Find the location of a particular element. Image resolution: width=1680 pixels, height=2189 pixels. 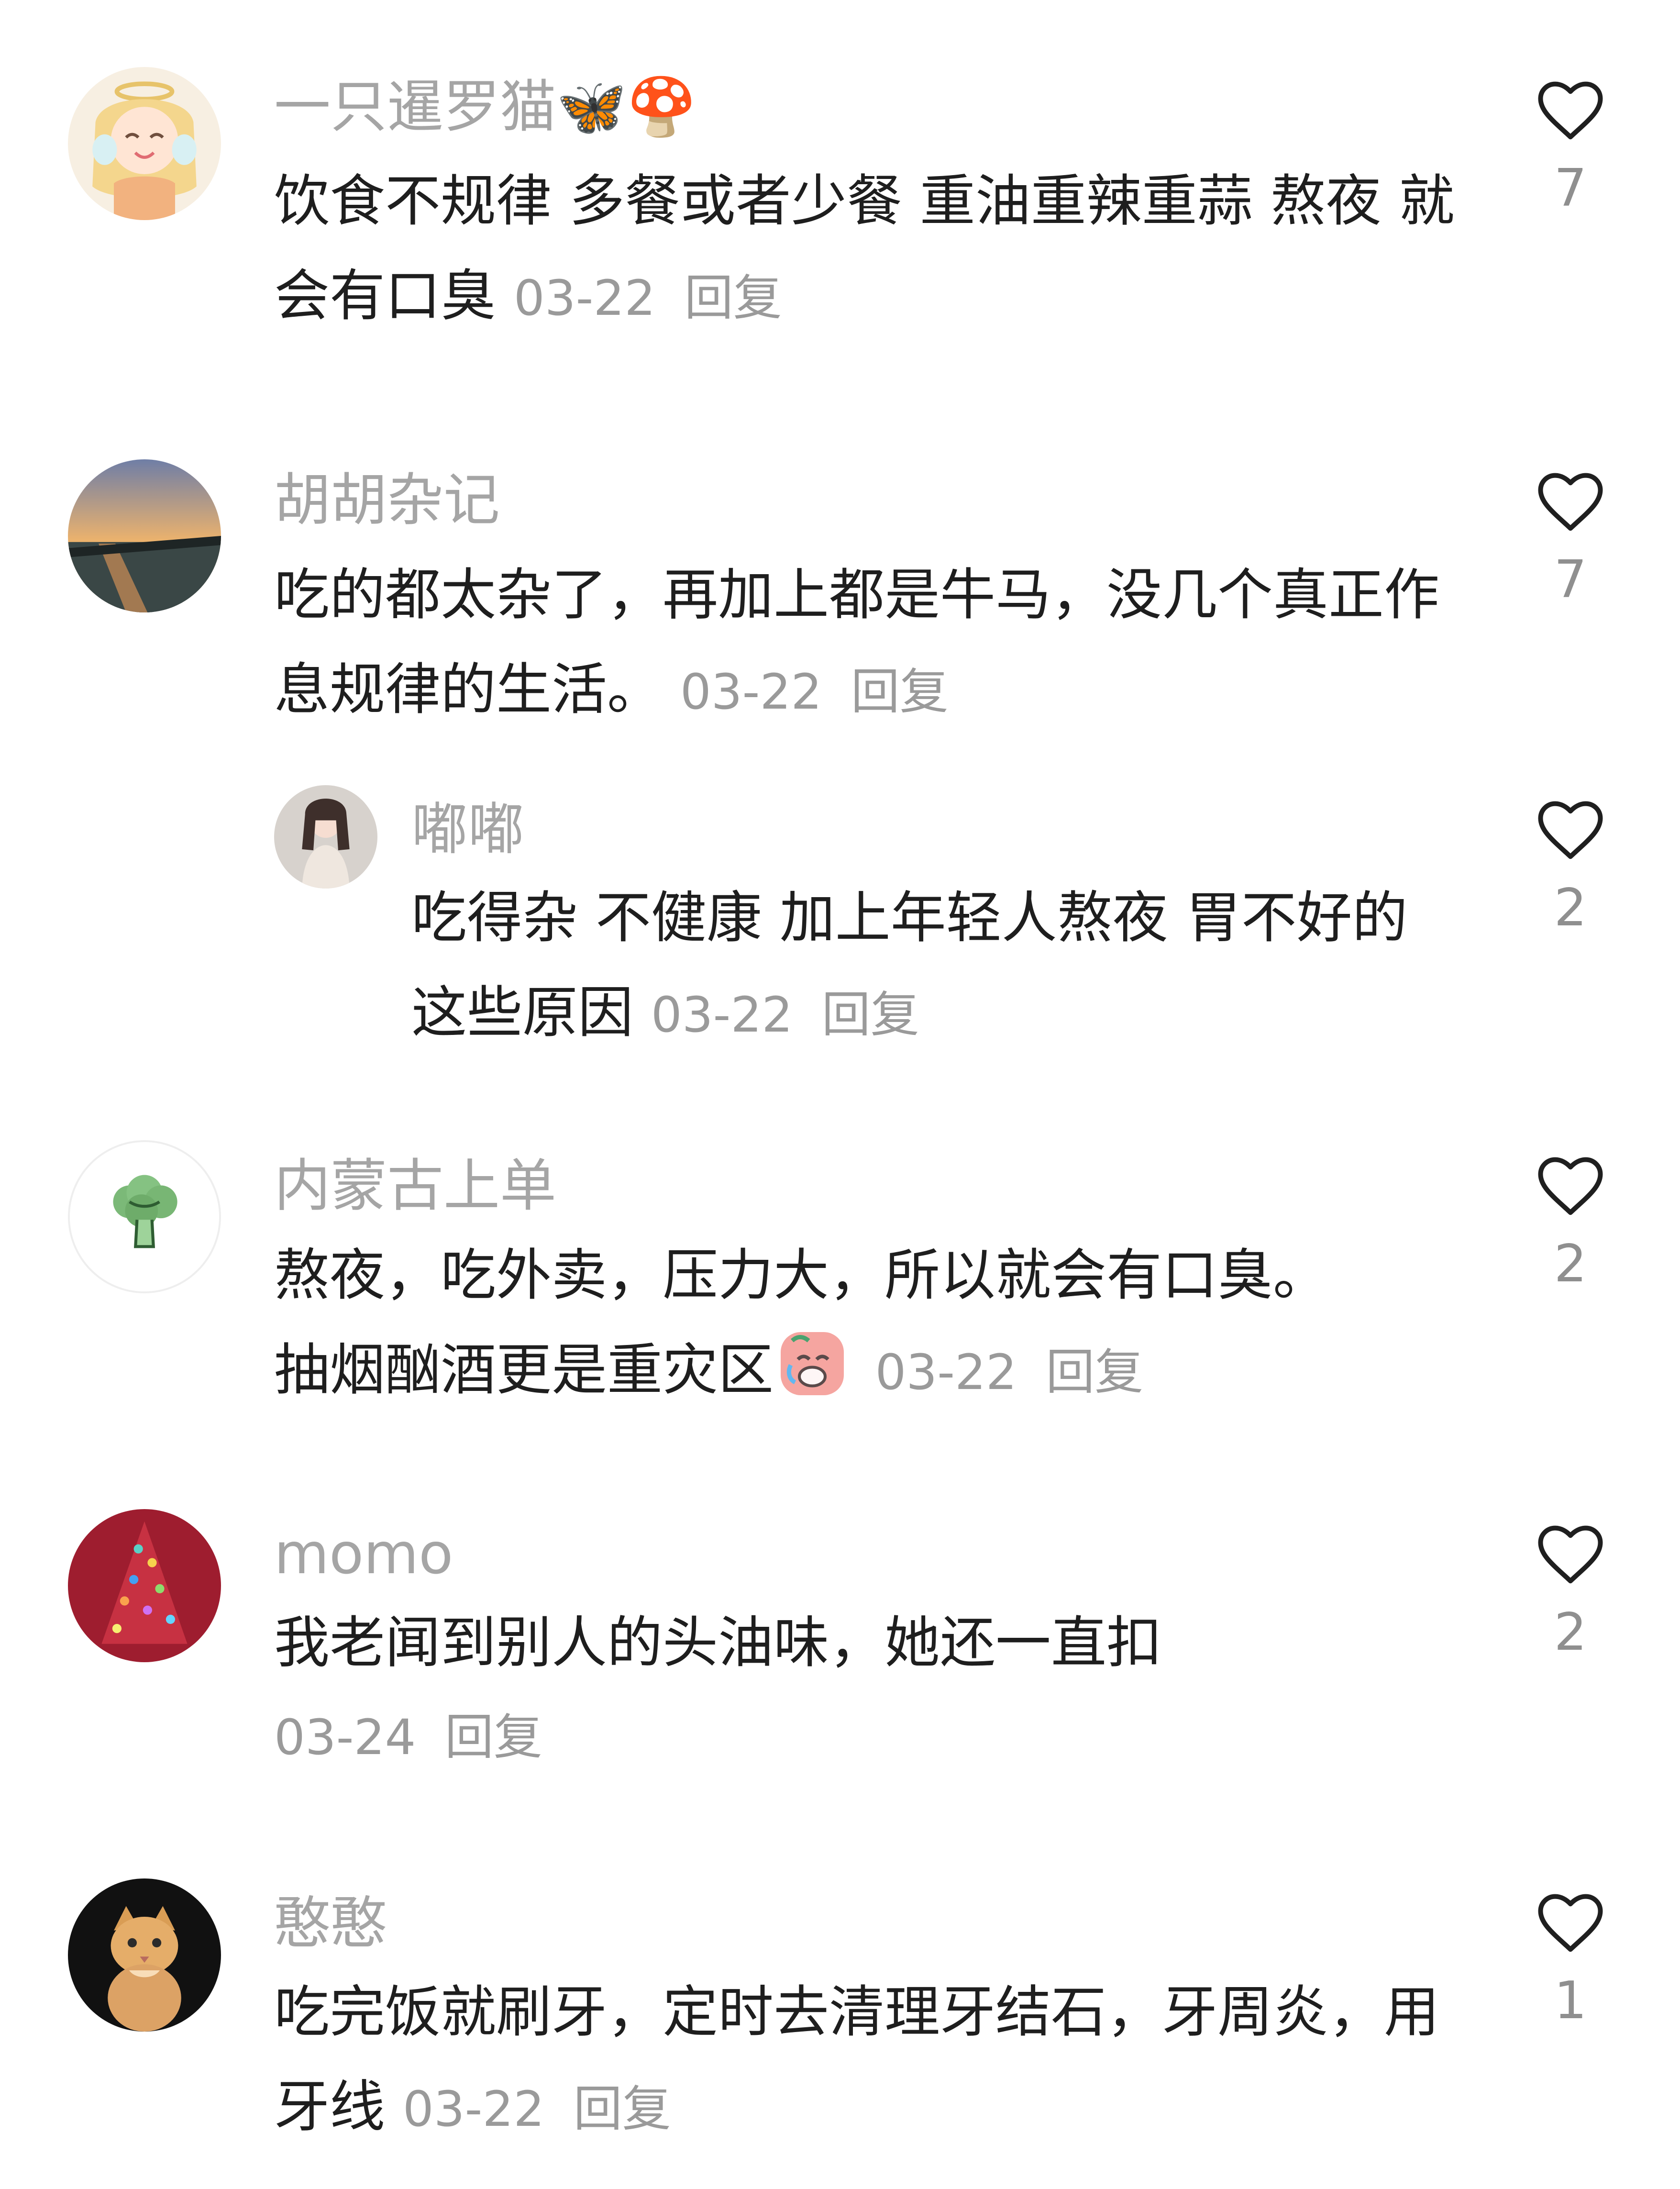

comment-meta: 03-24 回复 is located at coordinates (867, 1738).